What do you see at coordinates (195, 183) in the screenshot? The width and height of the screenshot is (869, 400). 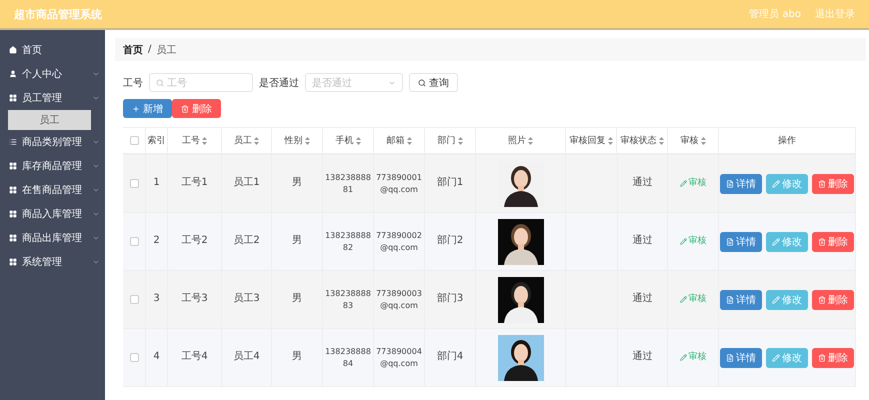 I see `table-cell: 工号1` at bounding box center [195, 183].